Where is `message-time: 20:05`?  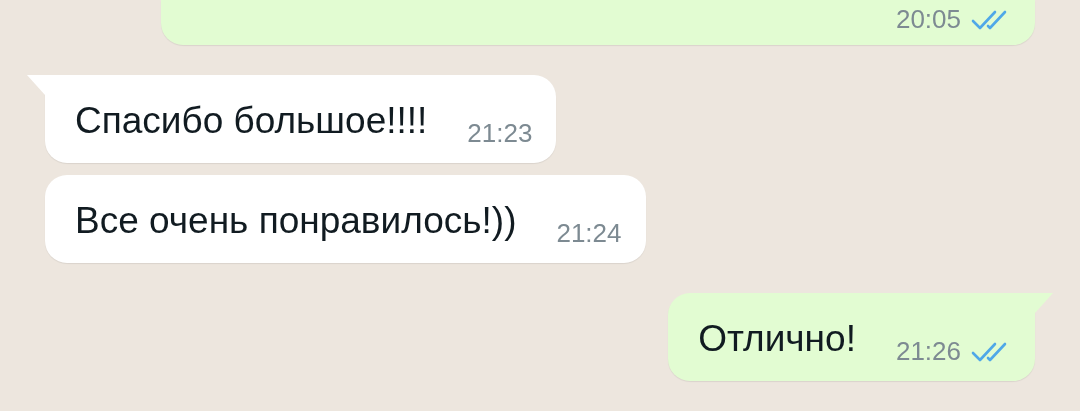 message-time: 20:05 is located at coordinates (928, 19).